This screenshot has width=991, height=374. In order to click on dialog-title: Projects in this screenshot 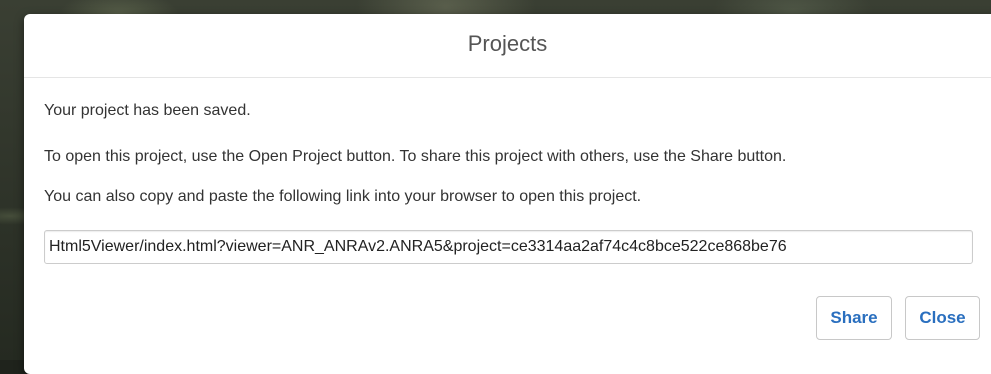, I will do `click(507, 43)`.